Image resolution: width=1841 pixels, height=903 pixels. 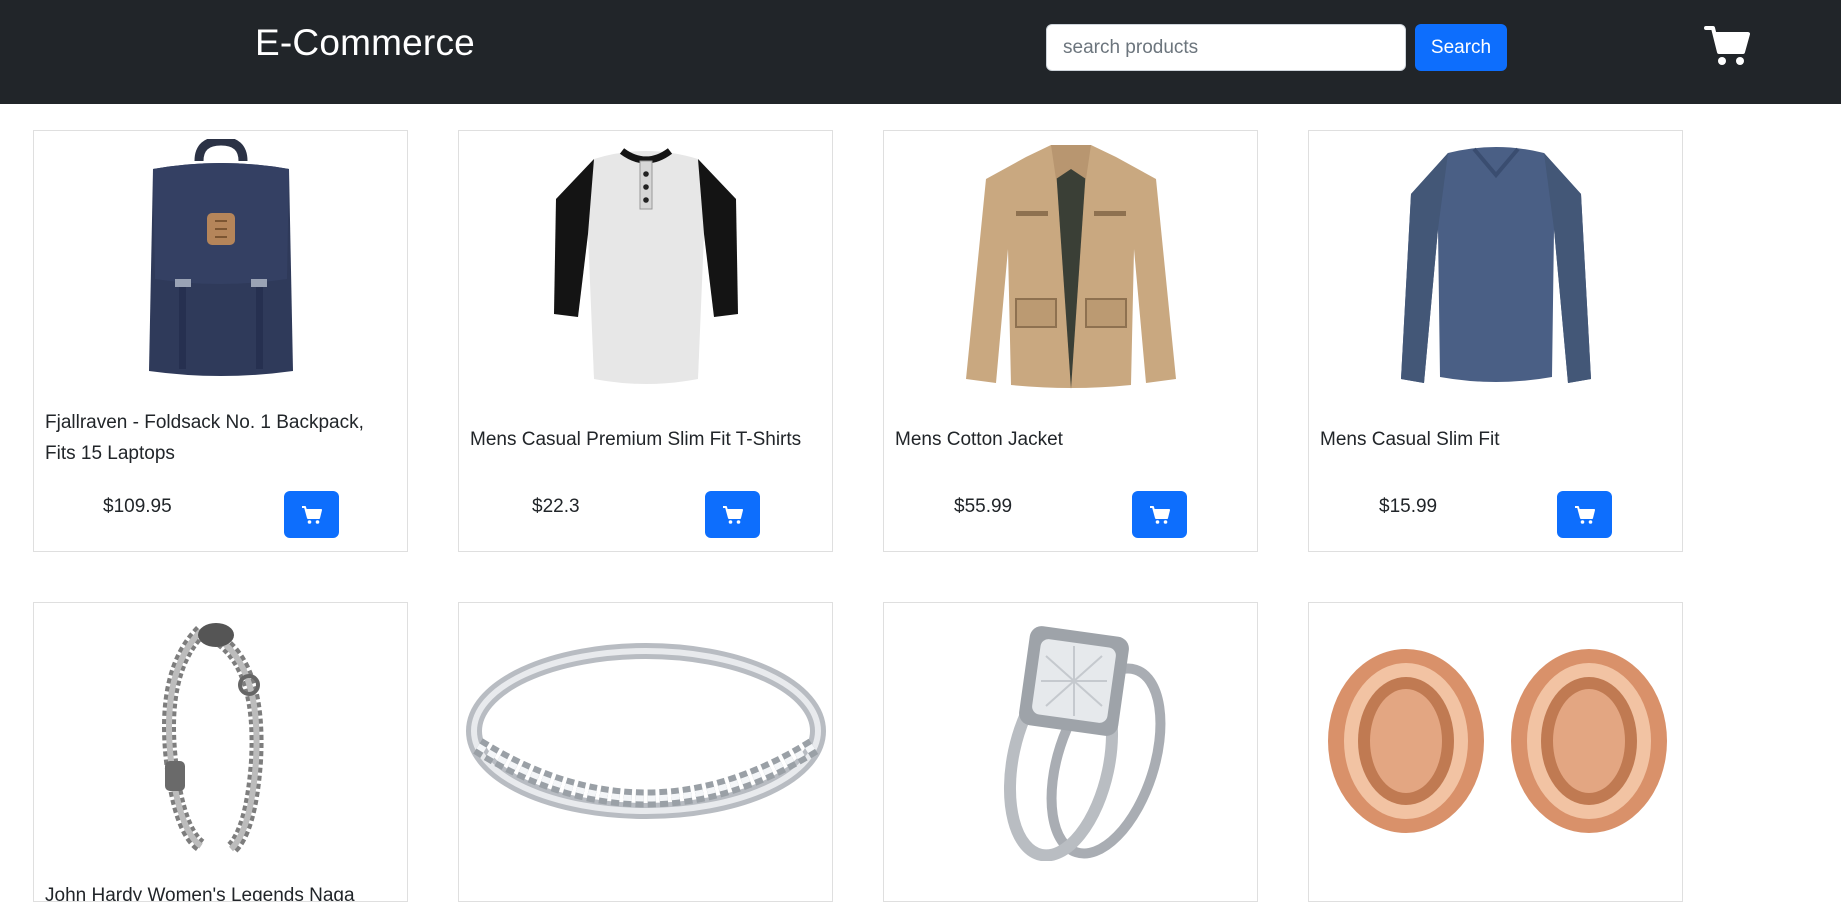 What do you see at coordinates (979, 439) in the screenshot?
I see `product-title: Mens Cotton Jacket` at bounding box center [979, 439].